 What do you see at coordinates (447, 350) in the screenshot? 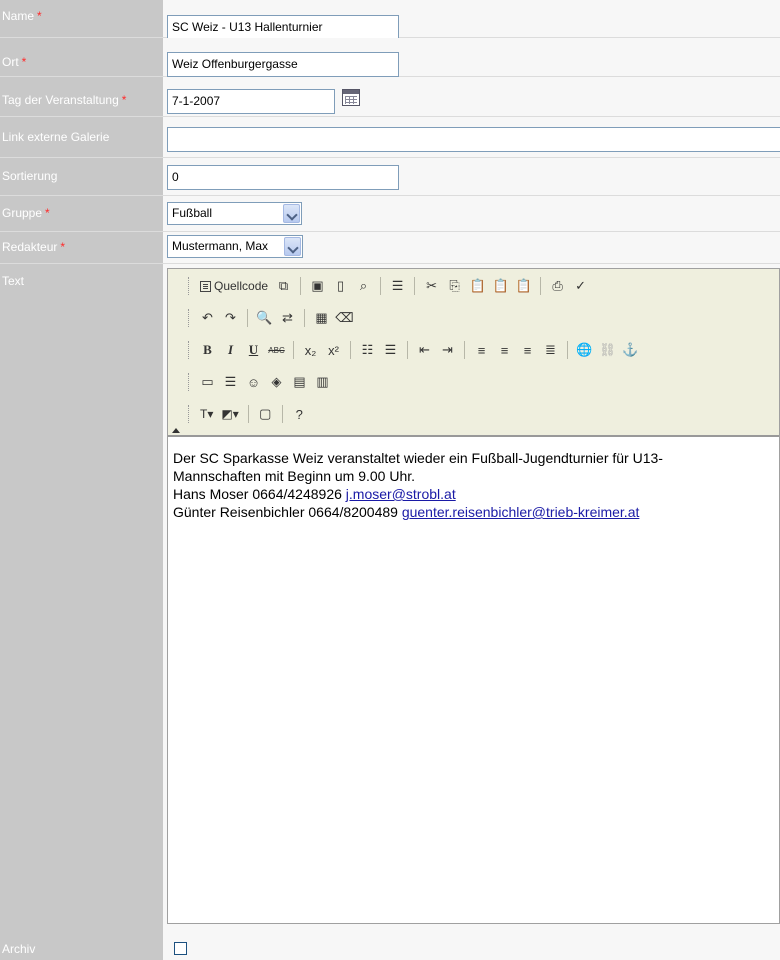
I see `indent-icon: ⇥` at bounding box center [447, 350].